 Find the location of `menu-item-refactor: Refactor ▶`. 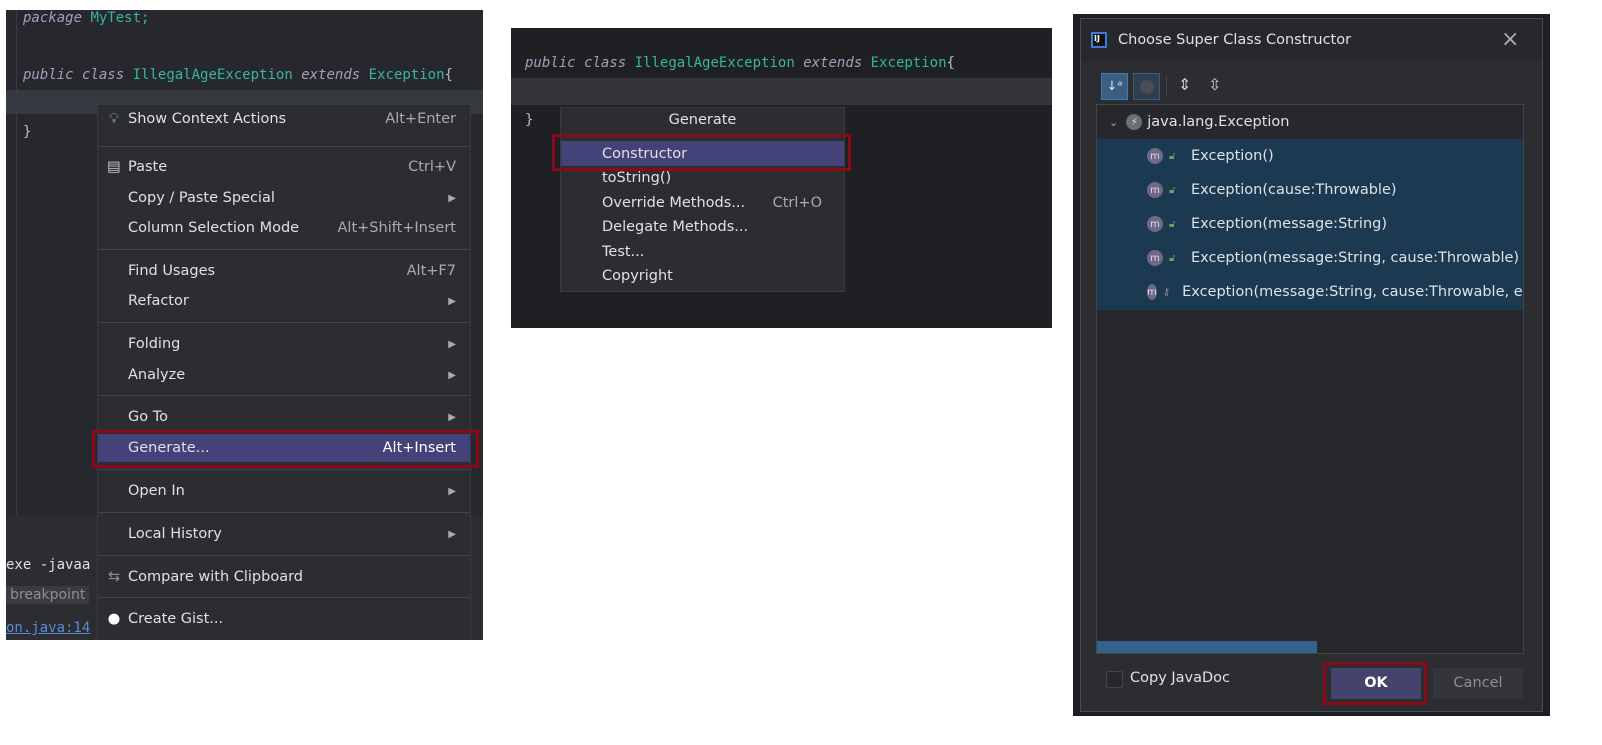

menu-item-refactor: Refactor ▶ is located at coordinates (284, 301).